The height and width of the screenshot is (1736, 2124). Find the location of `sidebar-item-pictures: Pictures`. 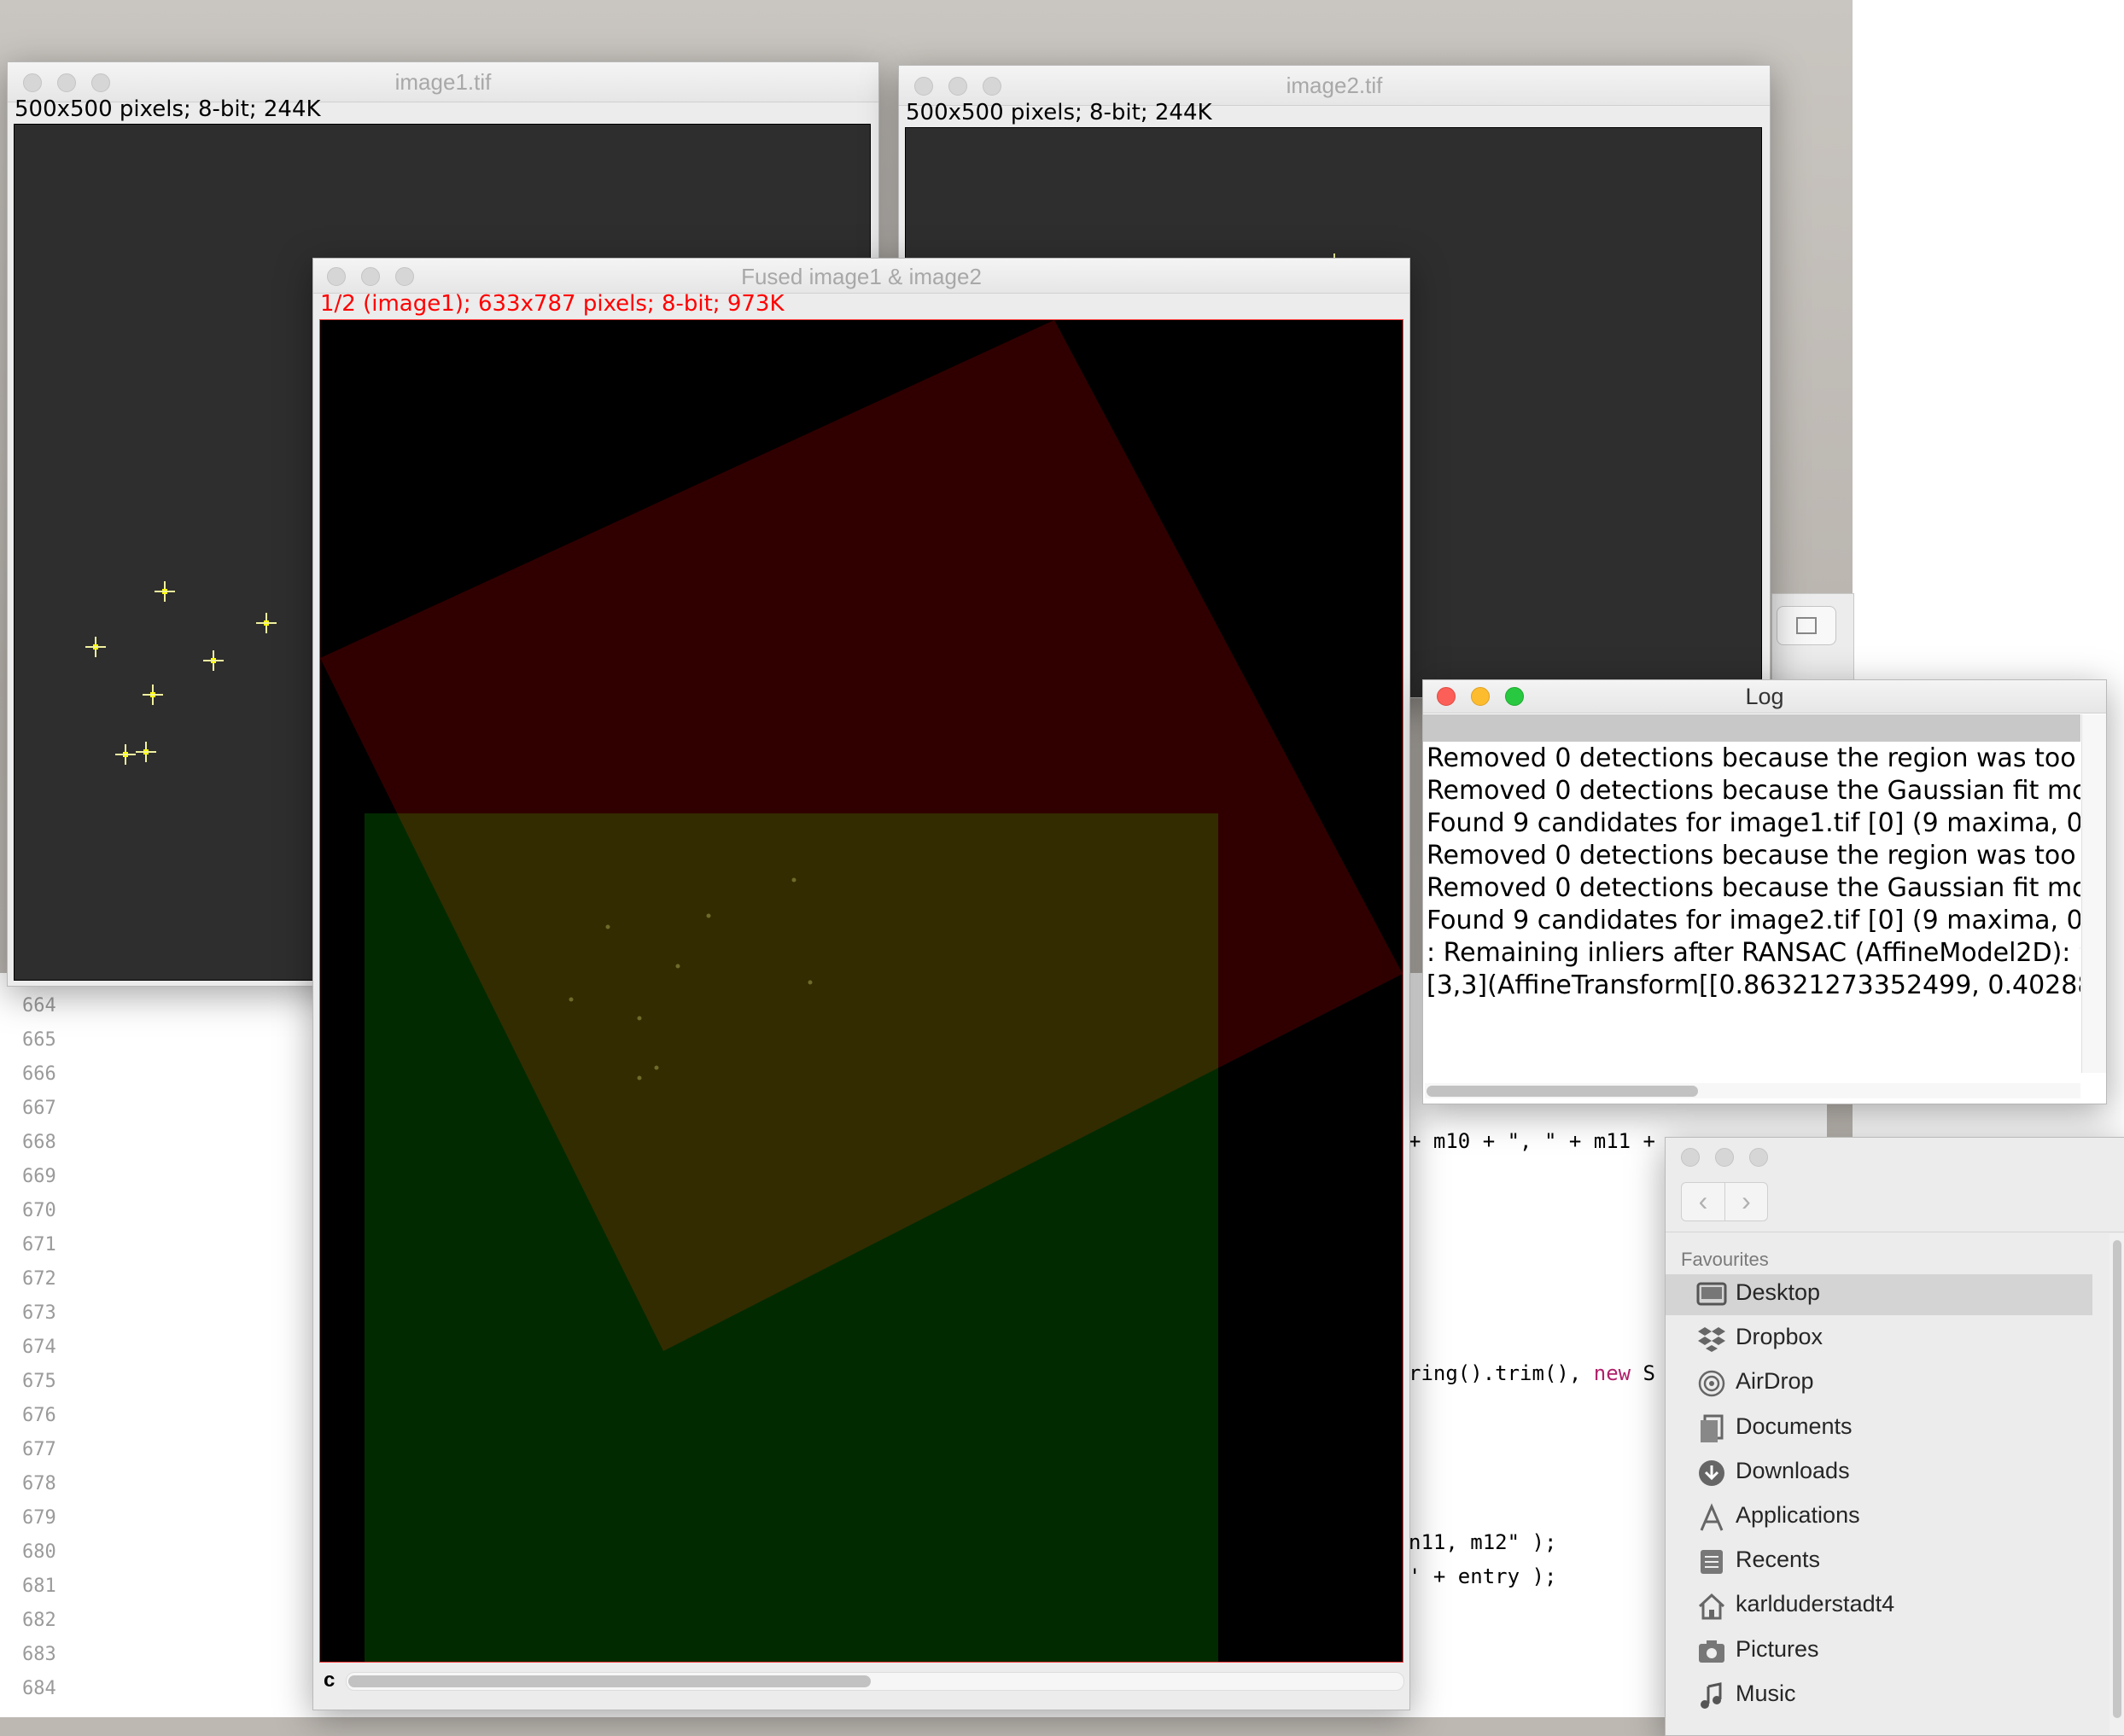

sidebar-item-pictures: Pictures is located at coordinates (1879, 1651).